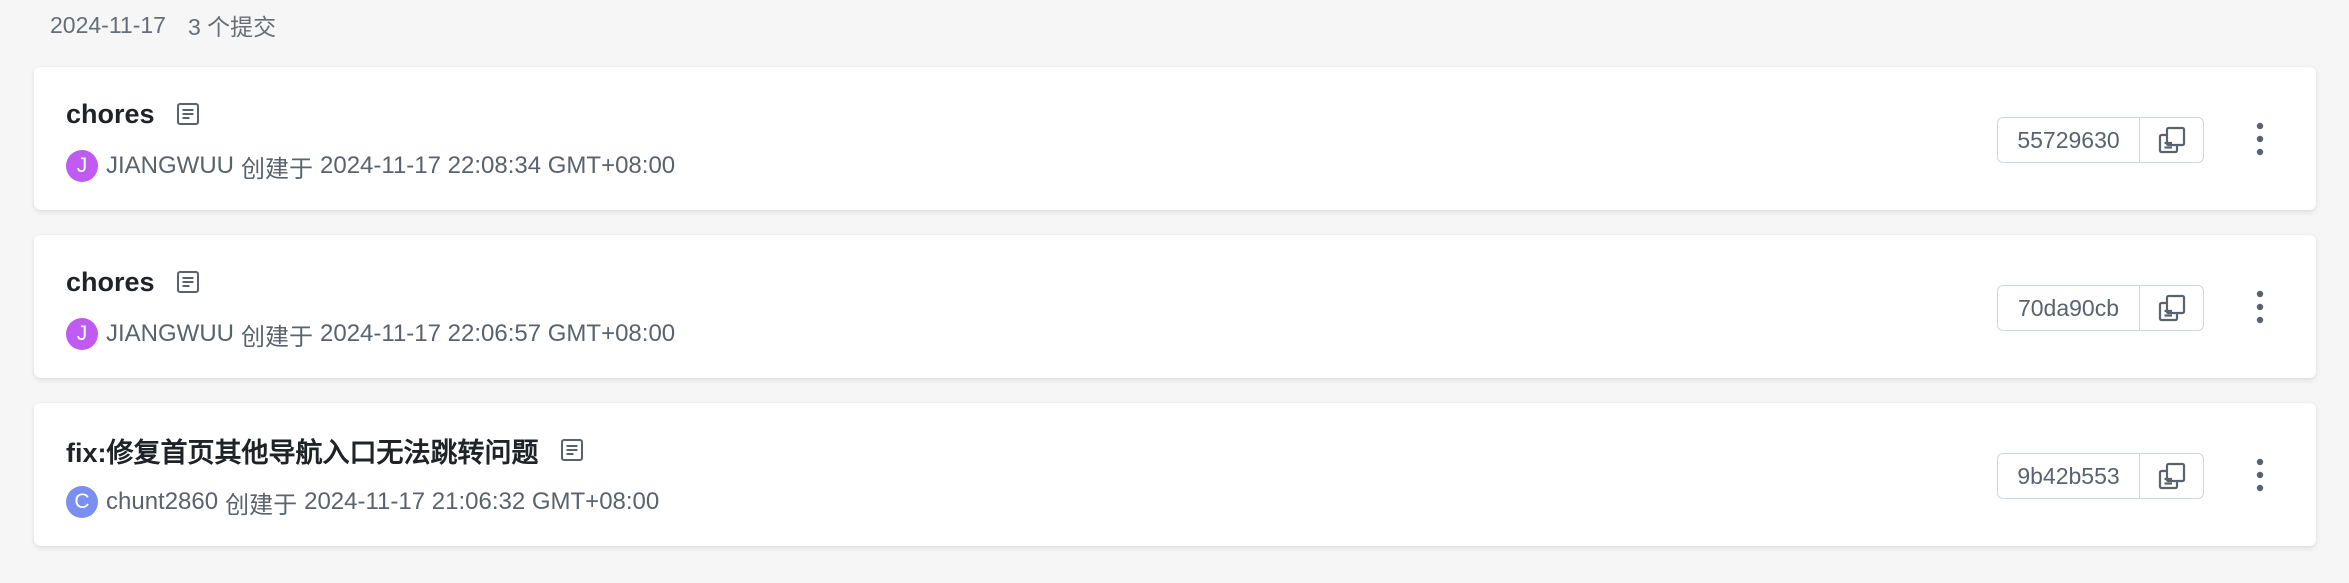  What do you see at coordinates (2069, 476) in the screenshot?
I see `commit-sha-button: 9b42b553` at bounding box center [2069, 476].